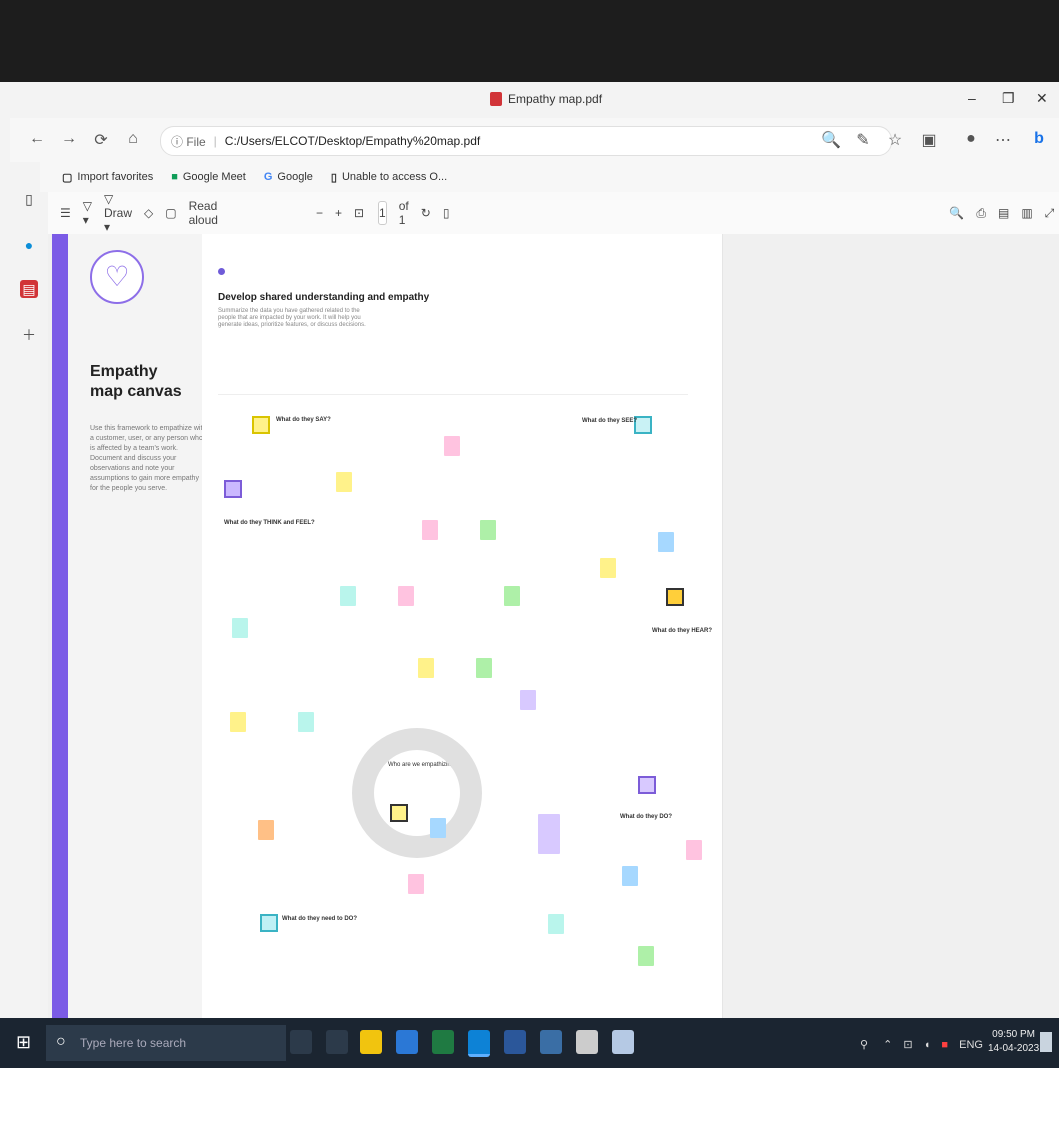  I want to click on read-aloud-button: Read aloud, so click(203, 213).